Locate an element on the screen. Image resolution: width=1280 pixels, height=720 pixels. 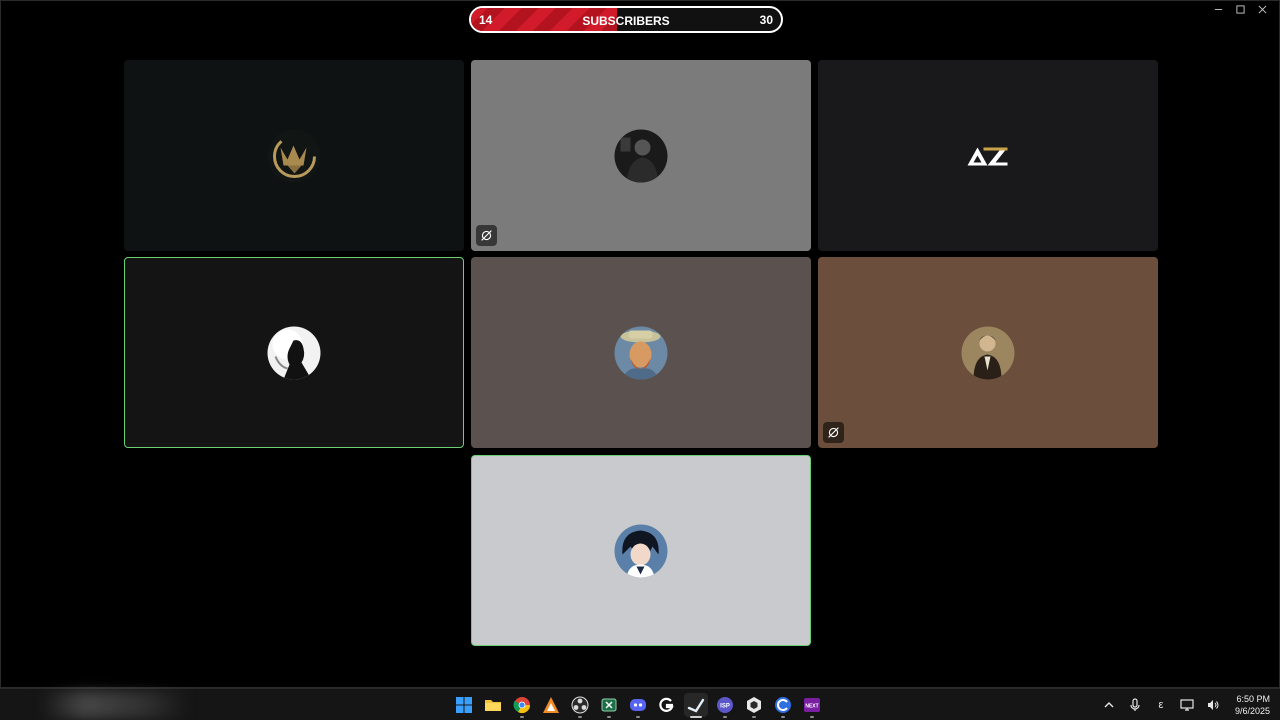
excel-icon is located at coordinates (609, 705).